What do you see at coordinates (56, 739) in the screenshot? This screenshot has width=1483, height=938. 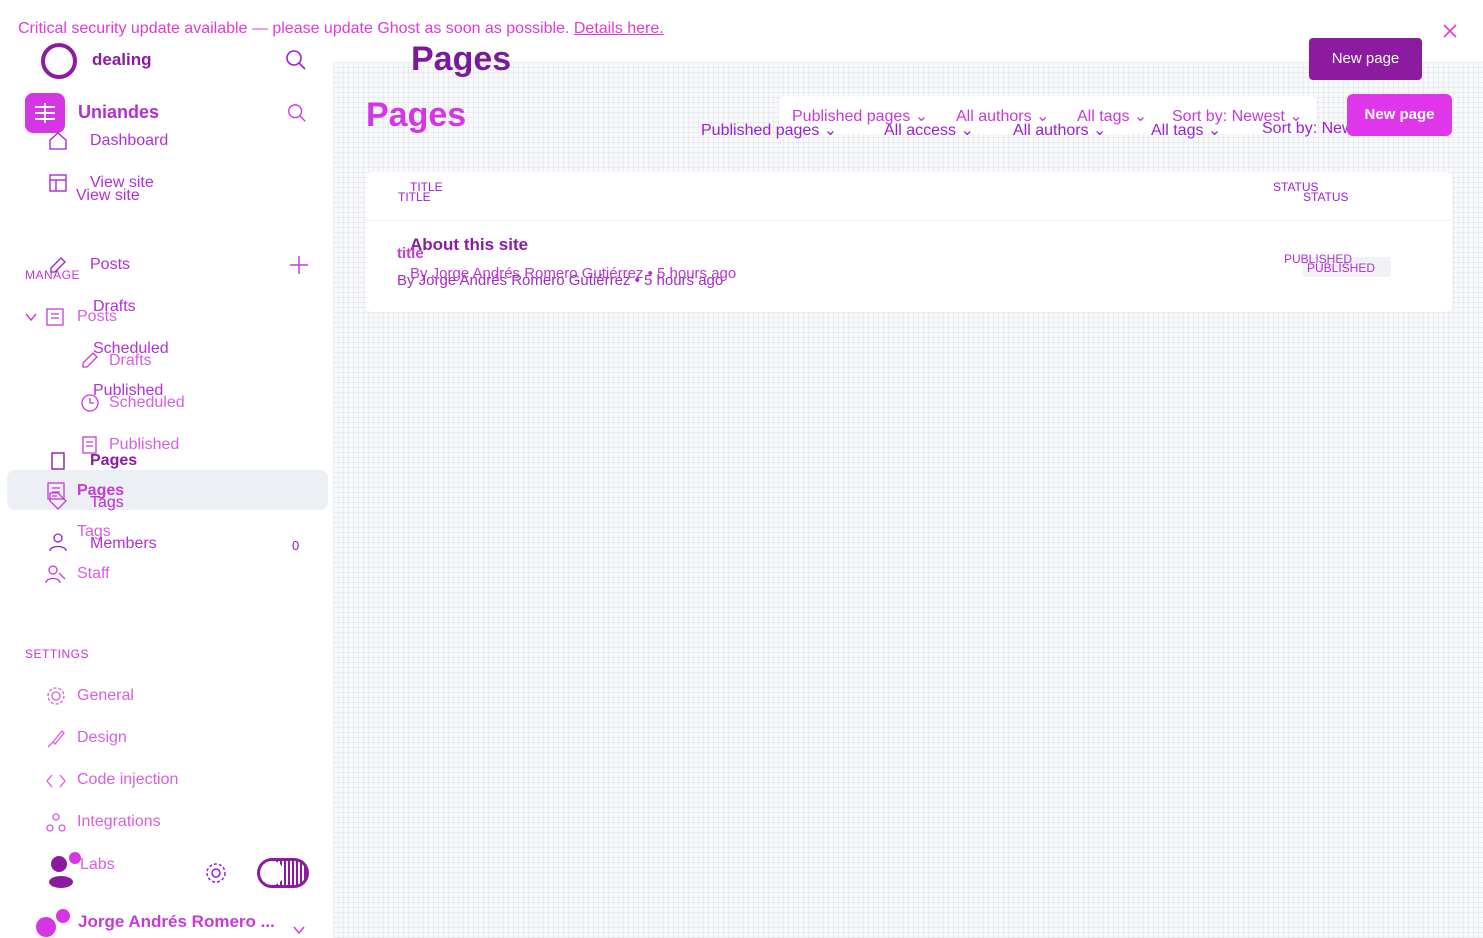 I see `brush-icon` at bounding box center [56, 739].